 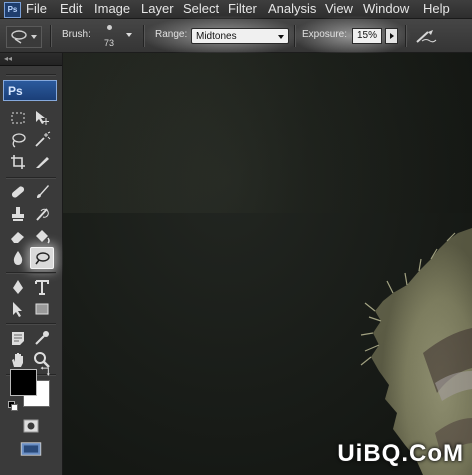 I want to click on tools-panel: ◂◂ Ps, so click(x=31, y=264).